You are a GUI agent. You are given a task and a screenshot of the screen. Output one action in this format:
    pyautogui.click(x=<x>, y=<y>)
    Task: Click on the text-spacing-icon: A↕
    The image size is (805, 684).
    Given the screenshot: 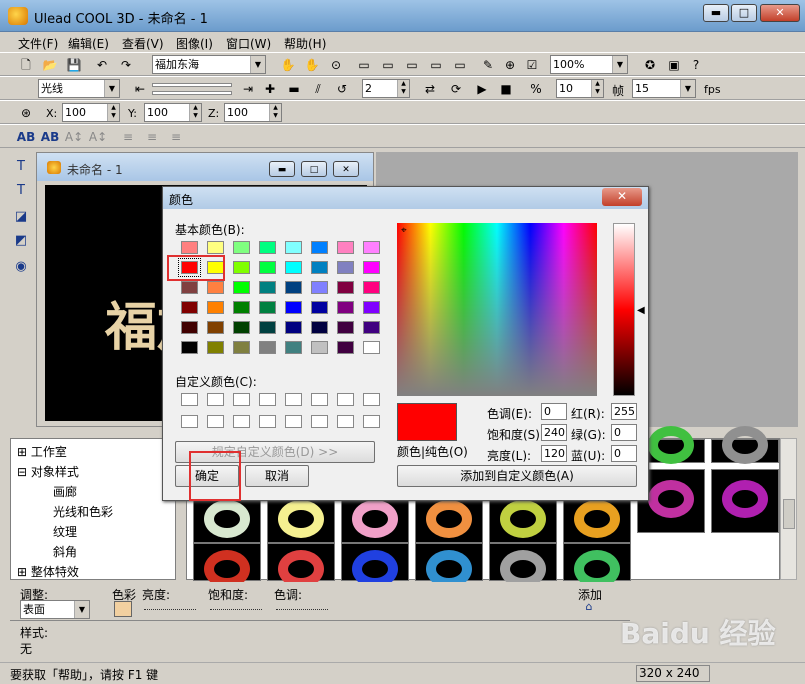 What is the action you would take?
    pyautogui.click(x=74, y=137)
    